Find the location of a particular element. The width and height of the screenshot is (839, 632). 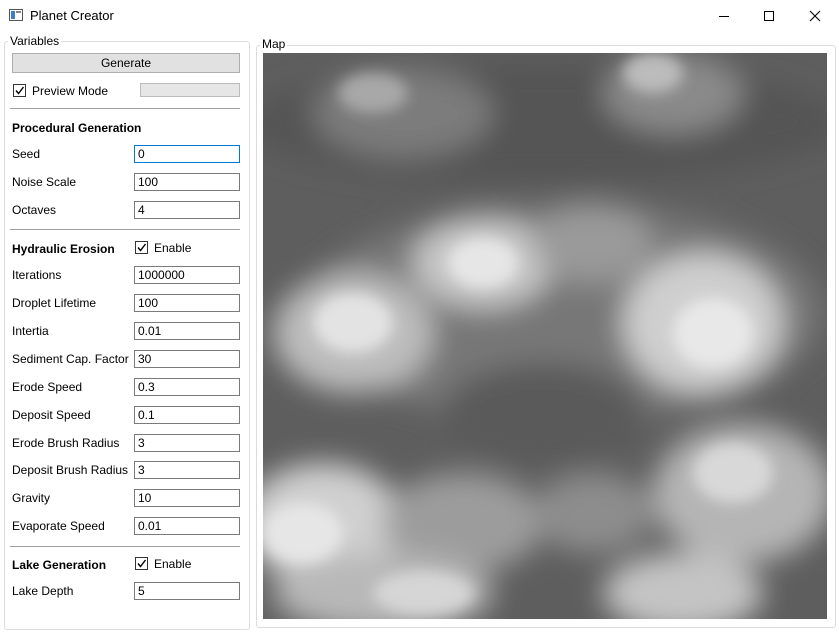

close-button is located at coordinates (815, 15).